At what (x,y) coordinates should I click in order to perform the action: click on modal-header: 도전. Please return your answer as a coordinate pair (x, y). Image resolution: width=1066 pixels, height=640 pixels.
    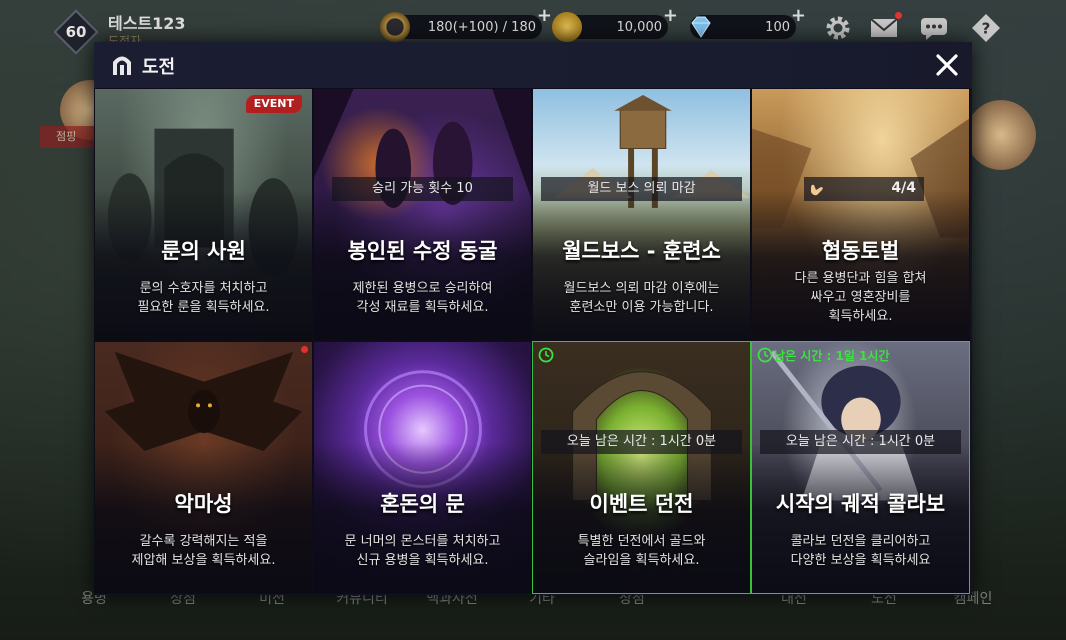
    Looking at the image, I should click on (533, 65).